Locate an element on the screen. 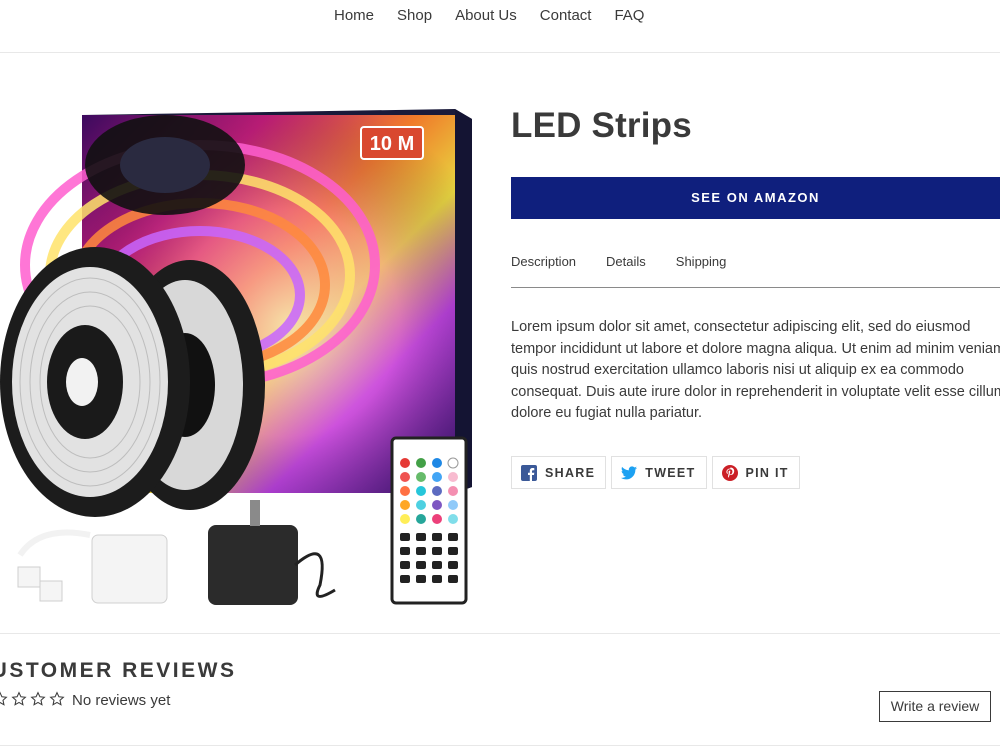 This screenshot has width=1000, height=750. nav-contact-link: Contact is located at coordinates (566, 16).